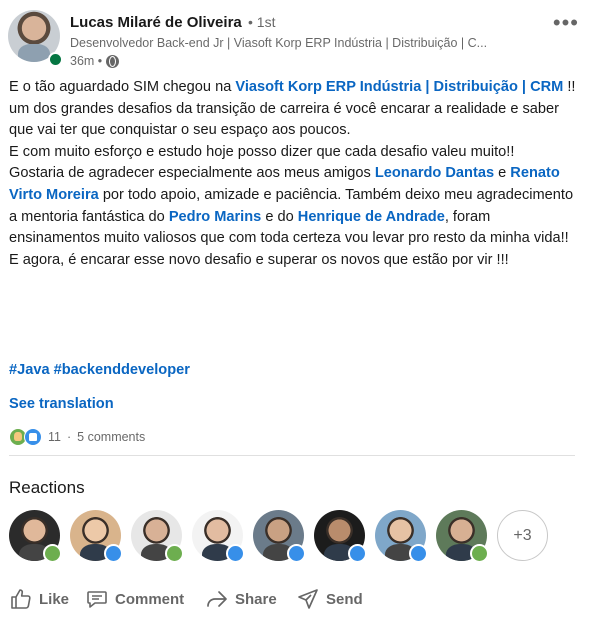 This screenshot has width=590, height=634. Describe the element at coordinates (344, 599) in the screenshot. I see `send-label: Send` at that location.